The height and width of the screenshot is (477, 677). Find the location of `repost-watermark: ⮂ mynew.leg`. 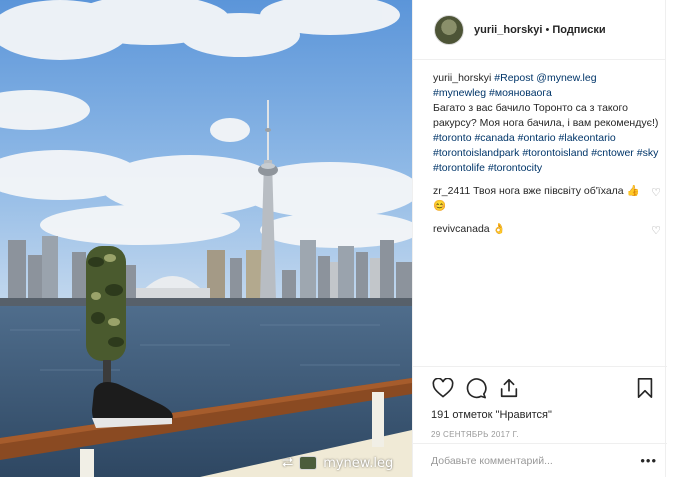

repost-watermark: ⮂ mynew.leg is located at coordinates (337, 463).